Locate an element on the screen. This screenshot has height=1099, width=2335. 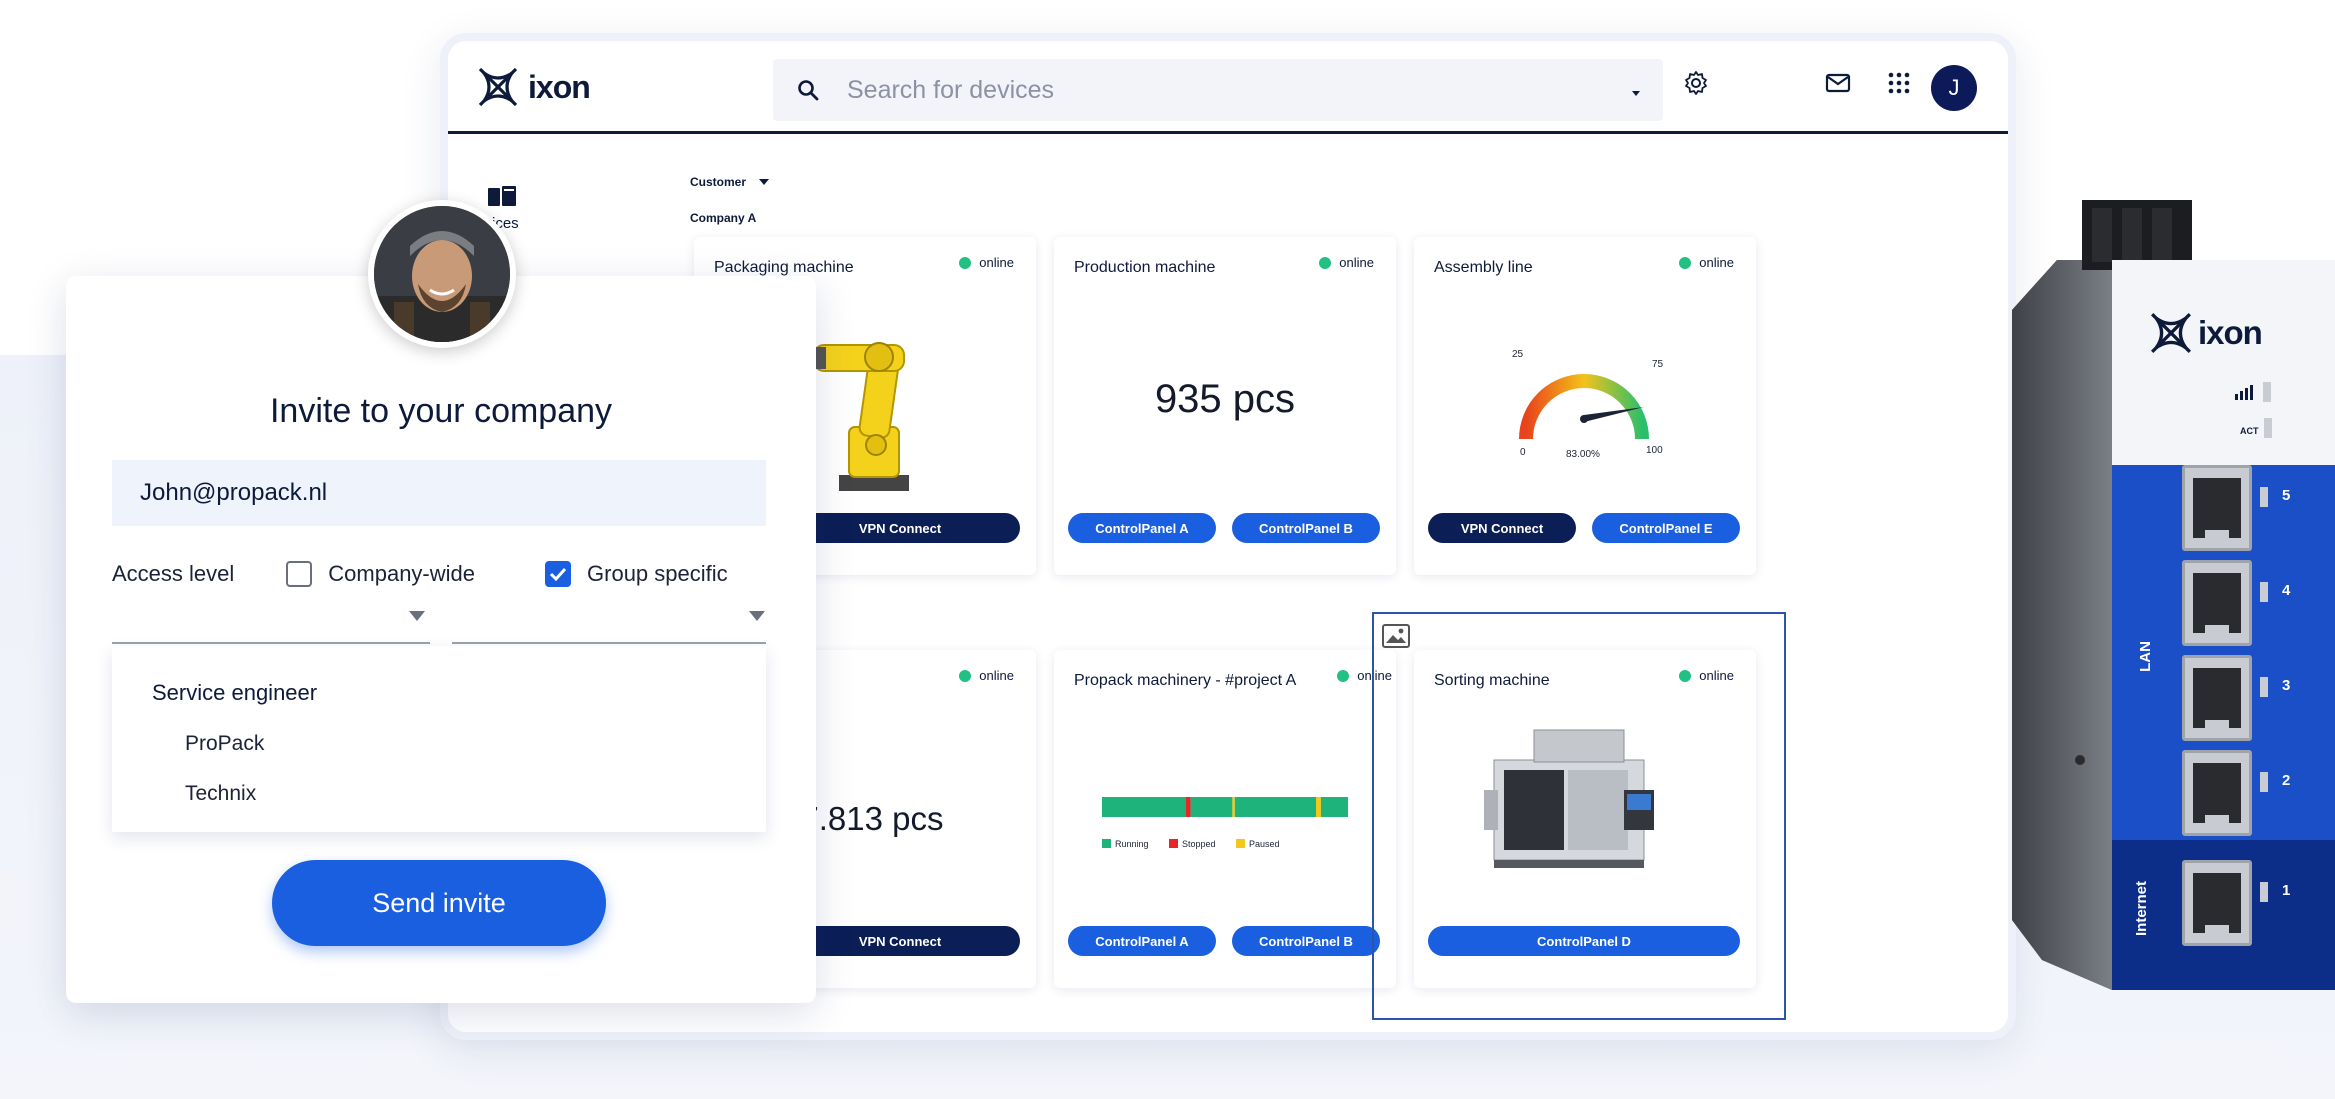
card-title: Propack machinery - #project A is located at coordinates (1185, 680).